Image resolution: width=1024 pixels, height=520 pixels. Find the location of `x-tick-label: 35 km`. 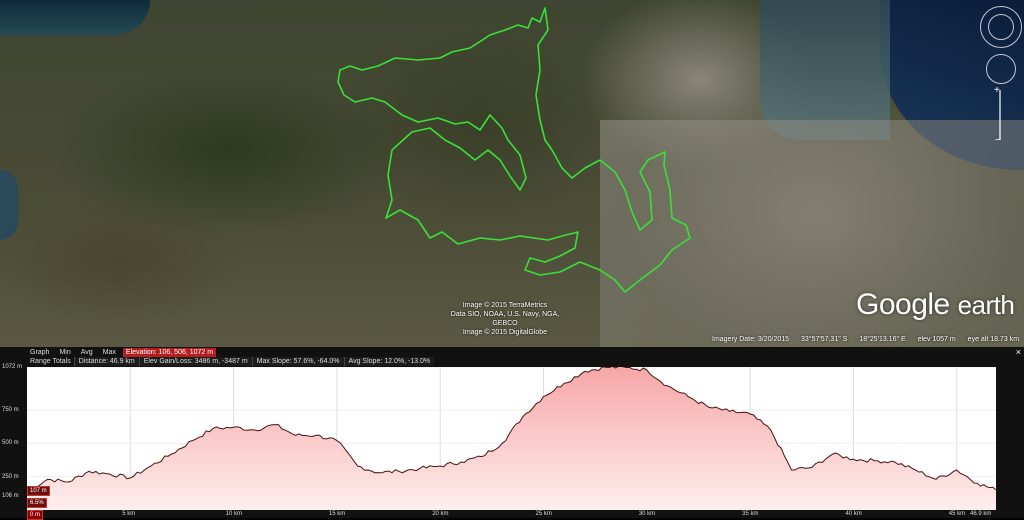

x-tick-label: 35 km is located at coordinates (750, 514).